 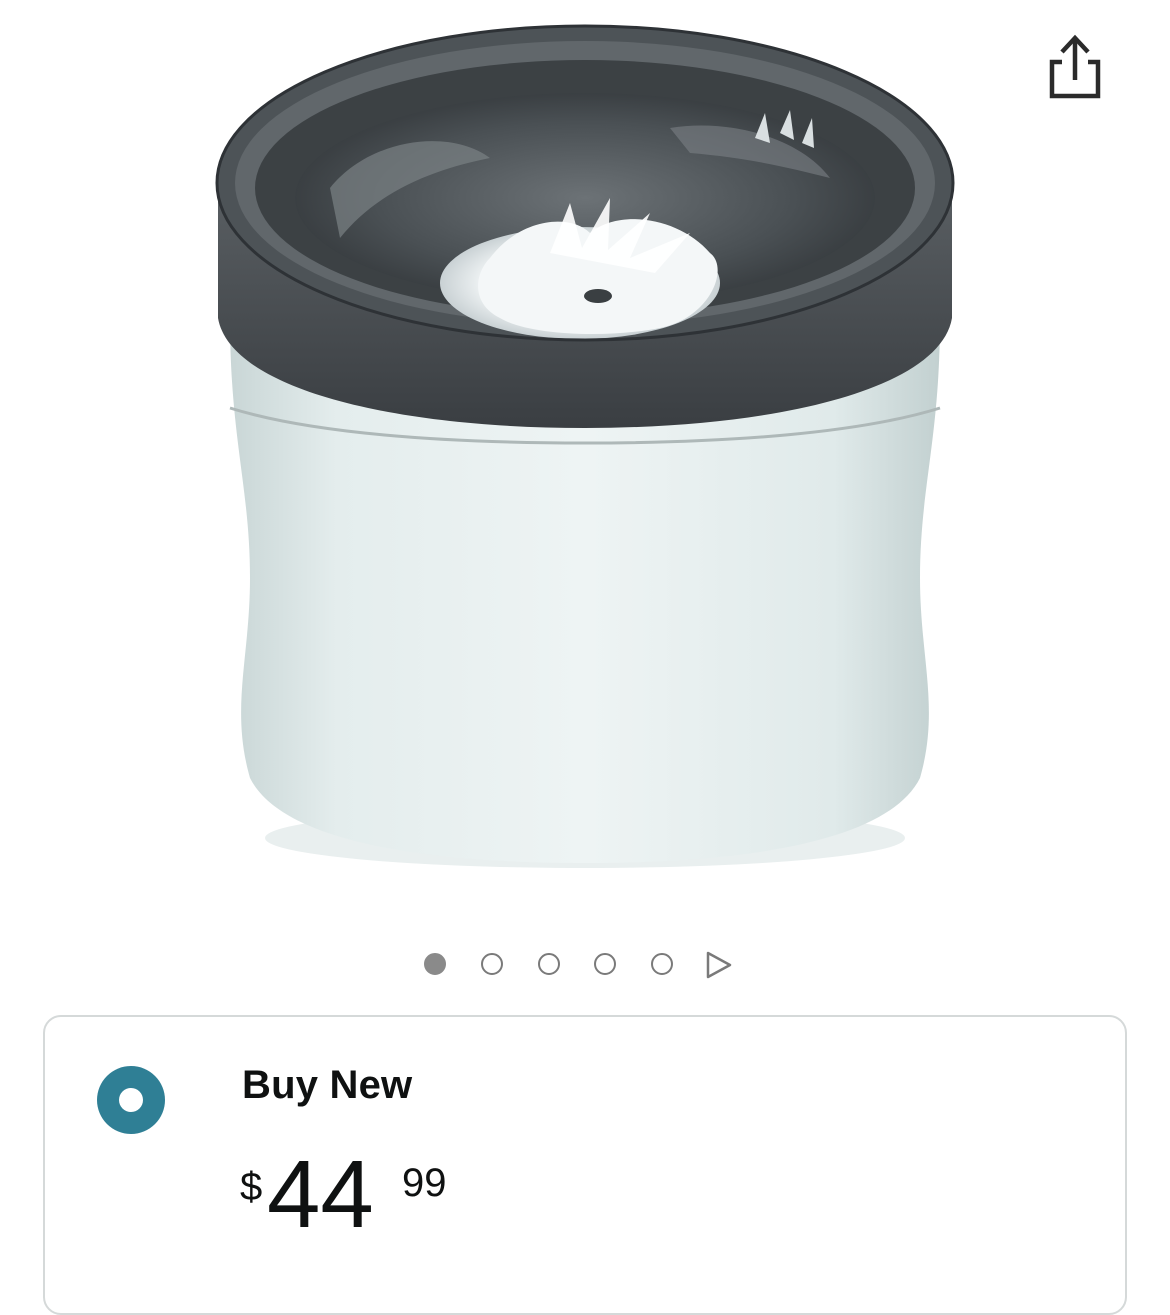 I want to click on buy-new-radio-button, so click(x=131, y=1100).